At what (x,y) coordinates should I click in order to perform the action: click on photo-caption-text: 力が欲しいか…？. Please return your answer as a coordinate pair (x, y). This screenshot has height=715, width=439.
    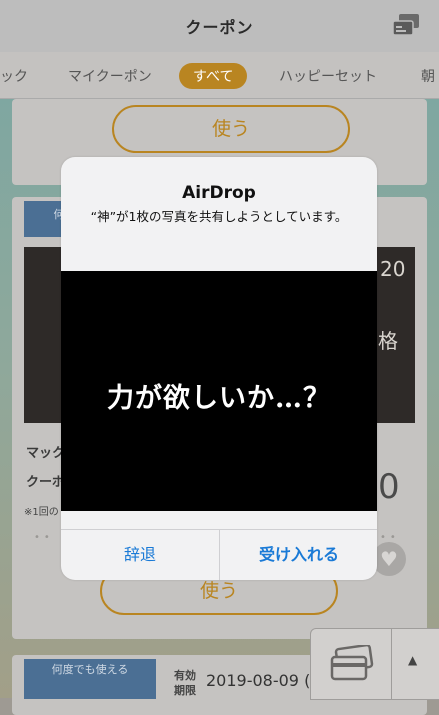
    Looking at the image, I should click on (219, 398).